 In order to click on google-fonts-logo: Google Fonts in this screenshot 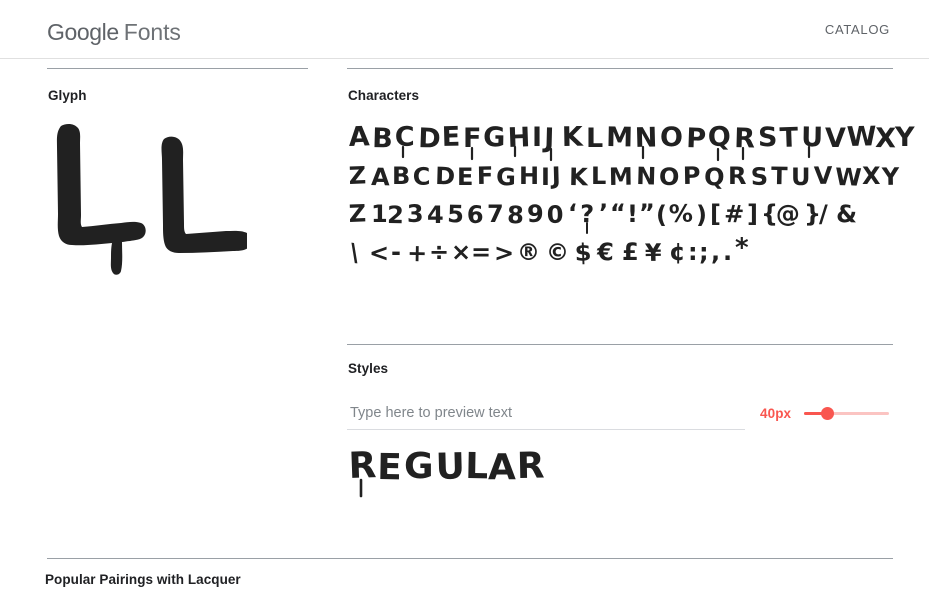, I will do `click(114, 32)`.